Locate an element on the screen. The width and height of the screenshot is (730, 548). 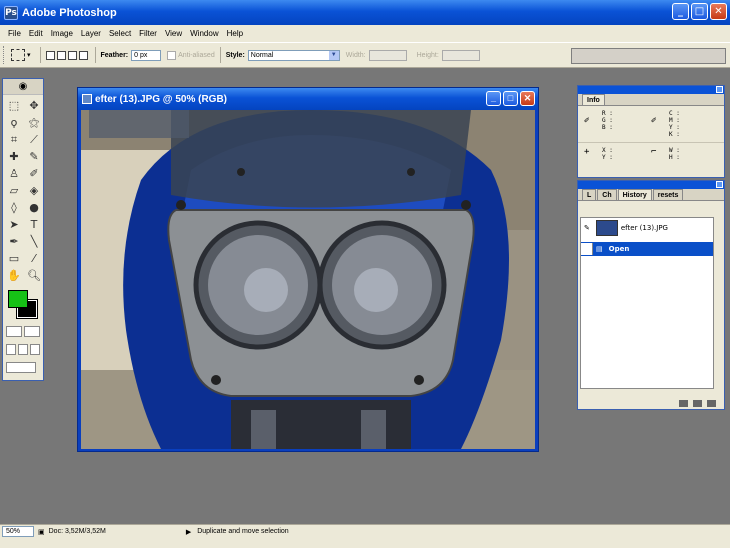
document-size: Doc: 3,52M/3,52M is located at coordinates (77, 531).